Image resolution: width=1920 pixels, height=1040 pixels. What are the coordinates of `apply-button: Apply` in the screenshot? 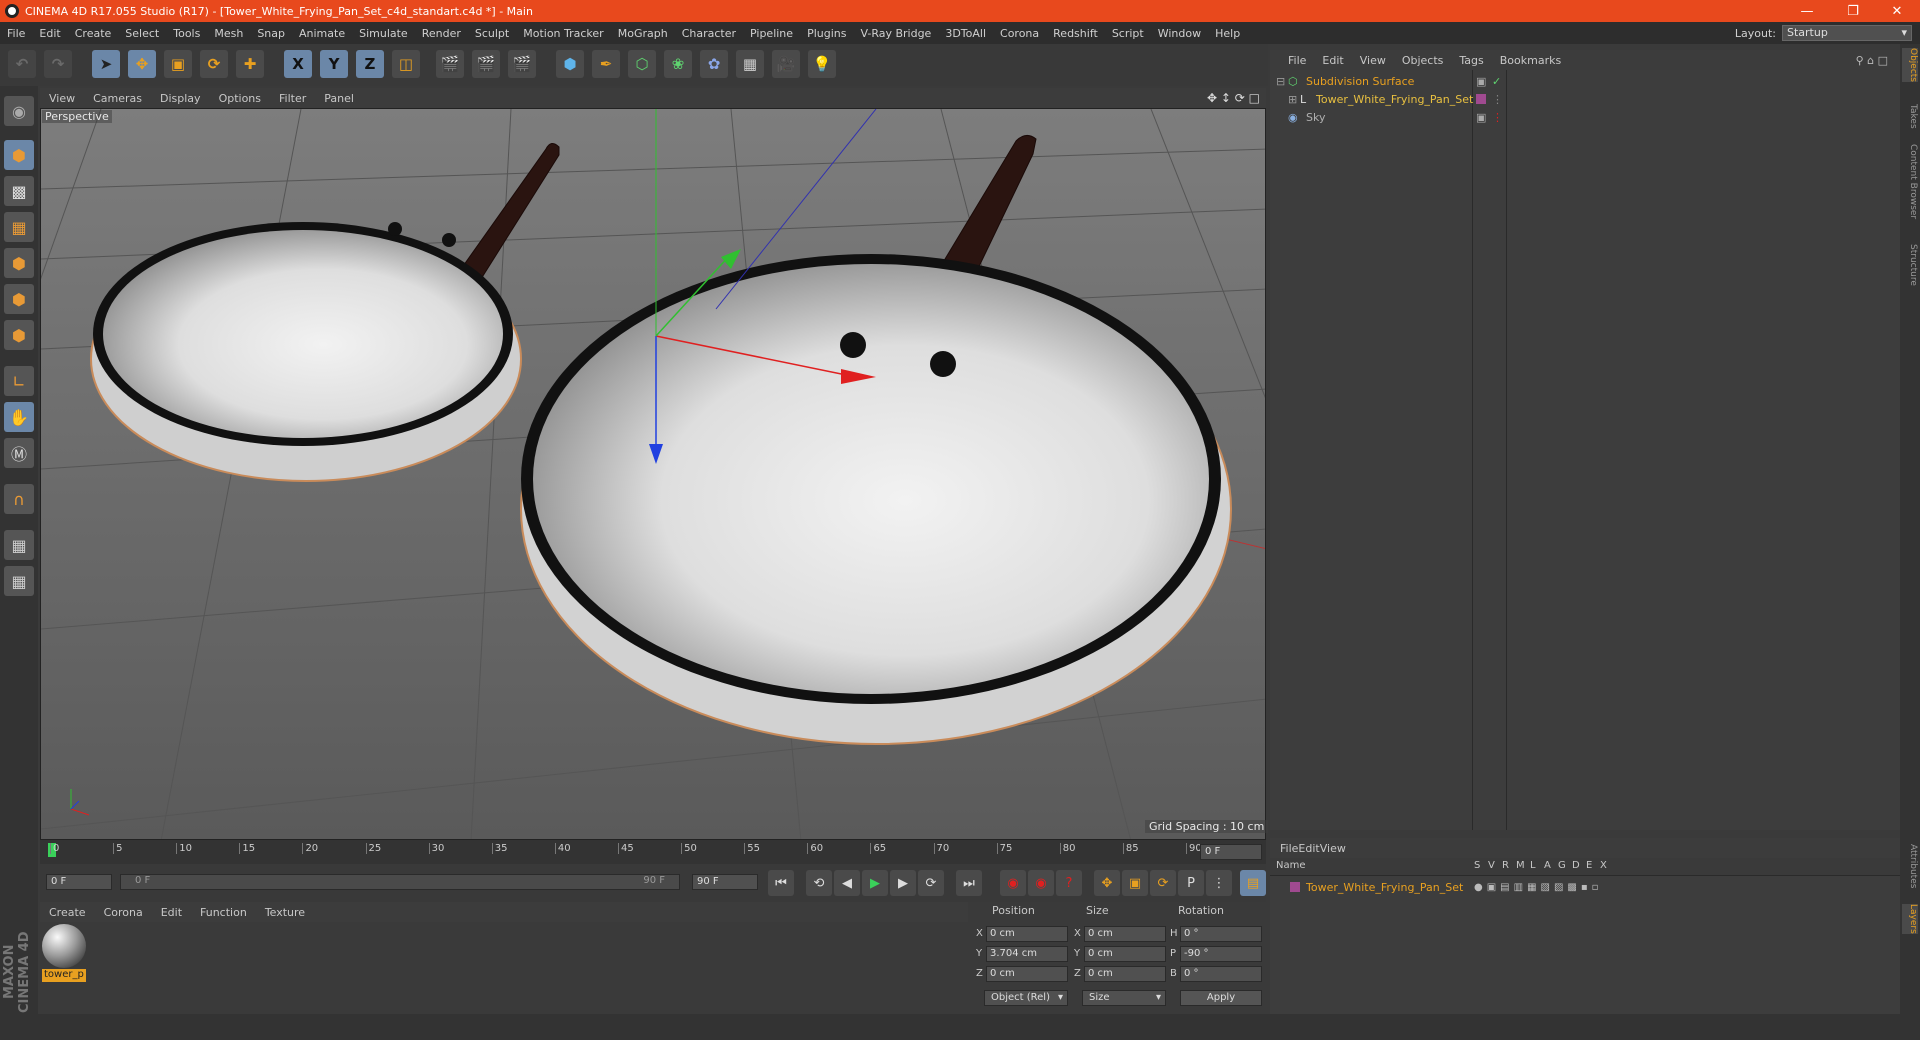 It's located at (1221, 998).